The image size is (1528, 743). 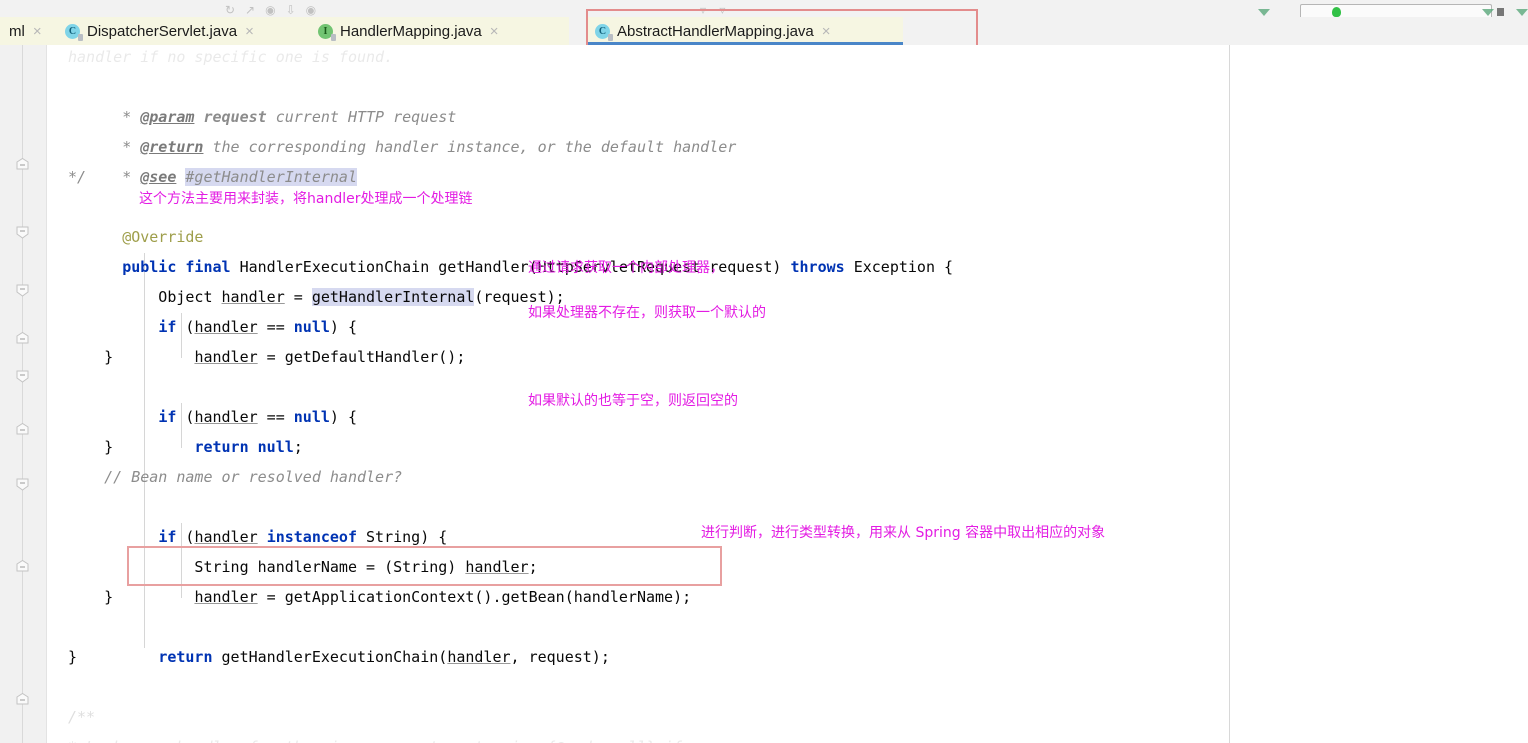 I want to click on editor-tab-label: HandlerMapping.java, so click(x=411, y=31).